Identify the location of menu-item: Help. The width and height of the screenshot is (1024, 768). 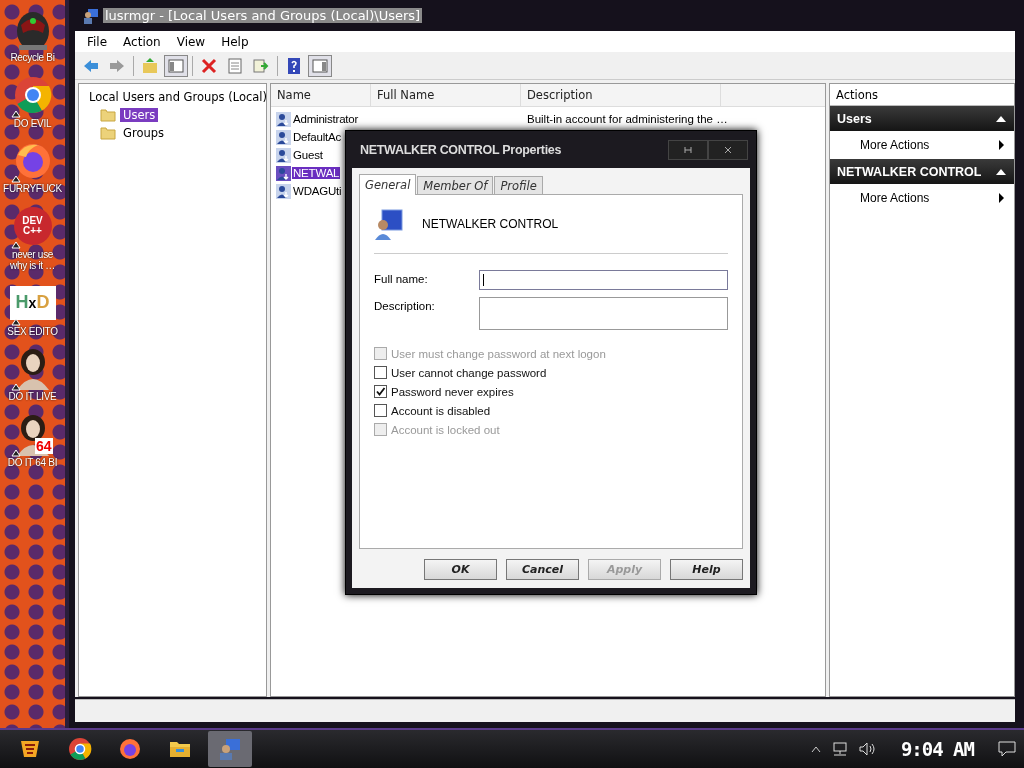
(235, 41).